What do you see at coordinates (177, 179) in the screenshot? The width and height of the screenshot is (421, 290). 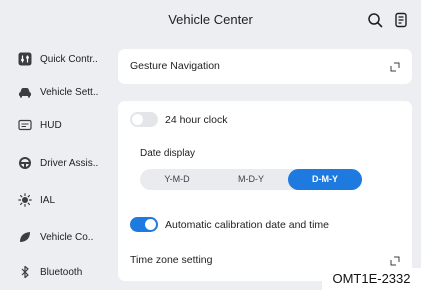 I see `date-format-ymd-option: Y-M-D` at bounding box center [177, 179].